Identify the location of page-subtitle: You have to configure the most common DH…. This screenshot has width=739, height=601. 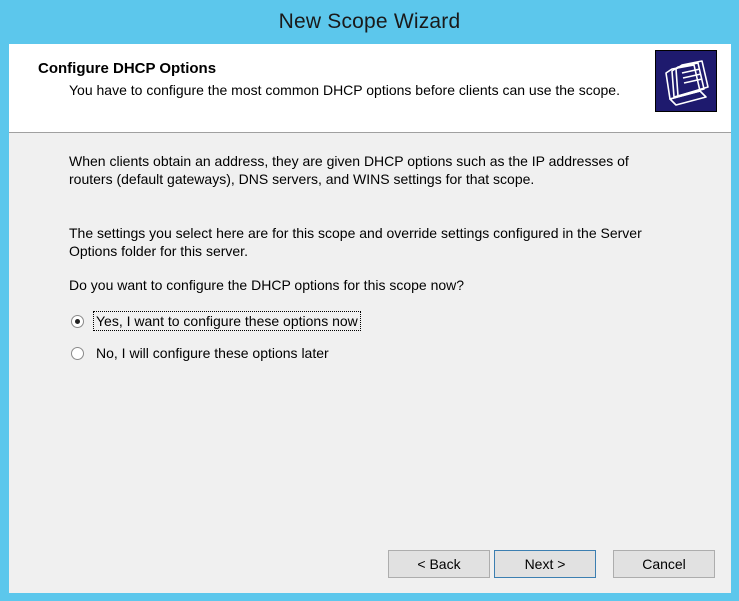
(344, 90).